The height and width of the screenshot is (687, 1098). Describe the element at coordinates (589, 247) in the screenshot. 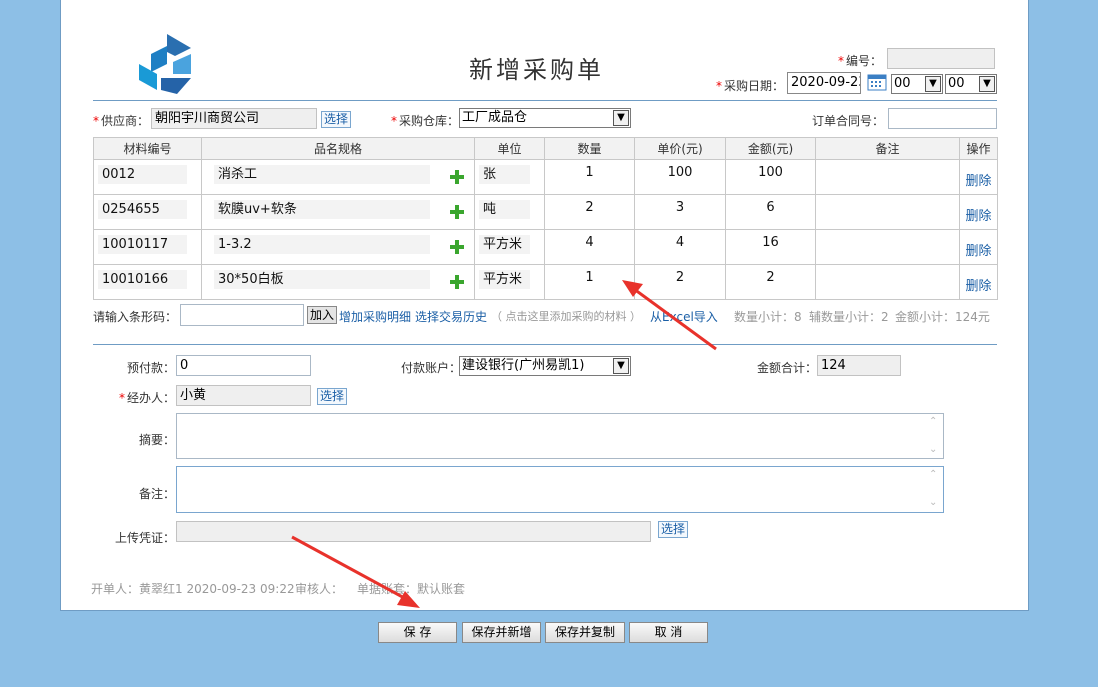

I see `qty-cell: 4` at that location.